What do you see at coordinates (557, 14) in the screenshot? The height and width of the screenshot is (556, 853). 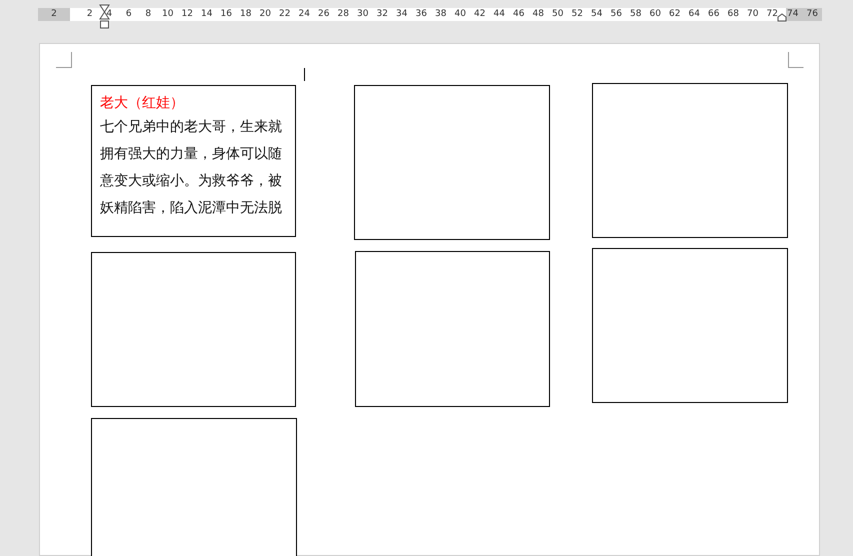 I see `ruler-number: 50` at bounding box center [557, 14].